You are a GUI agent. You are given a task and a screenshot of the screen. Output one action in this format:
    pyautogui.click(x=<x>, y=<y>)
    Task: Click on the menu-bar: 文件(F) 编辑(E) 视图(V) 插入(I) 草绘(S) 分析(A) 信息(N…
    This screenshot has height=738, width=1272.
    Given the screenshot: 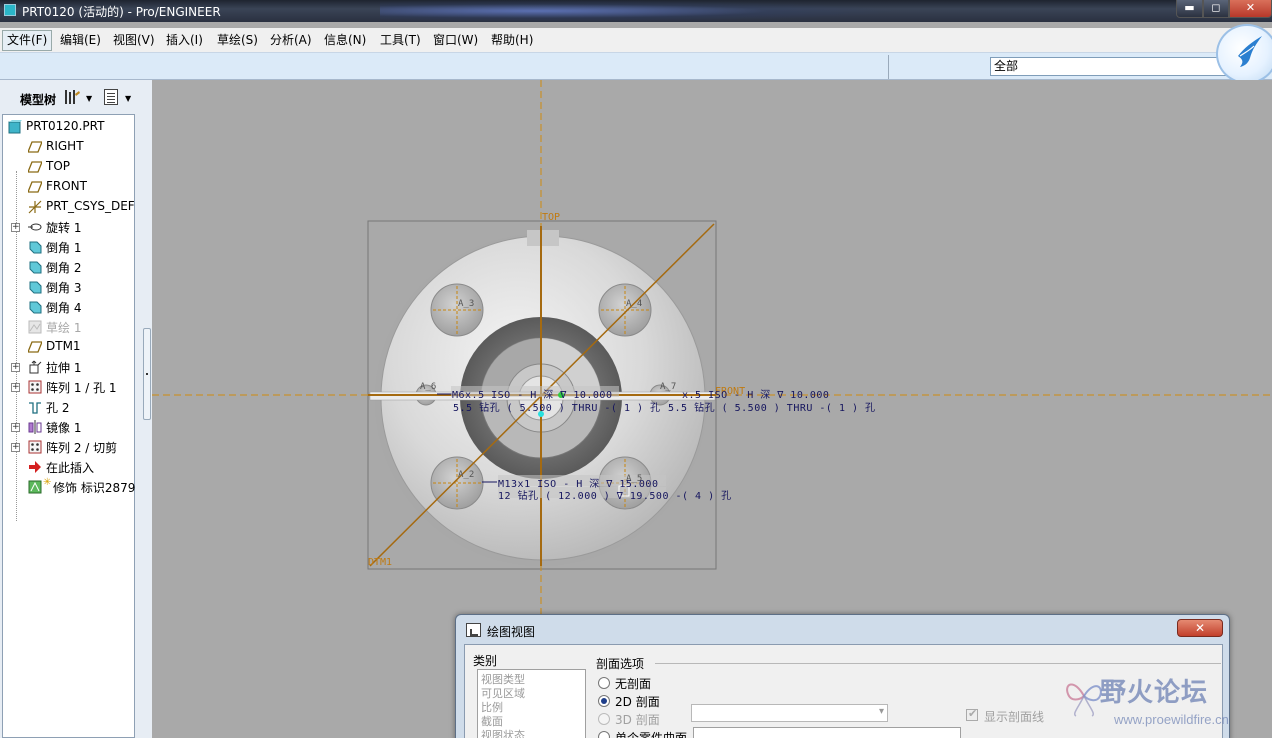 What is the action you would take?
    pyautogui.click(x=636, y=40)
    